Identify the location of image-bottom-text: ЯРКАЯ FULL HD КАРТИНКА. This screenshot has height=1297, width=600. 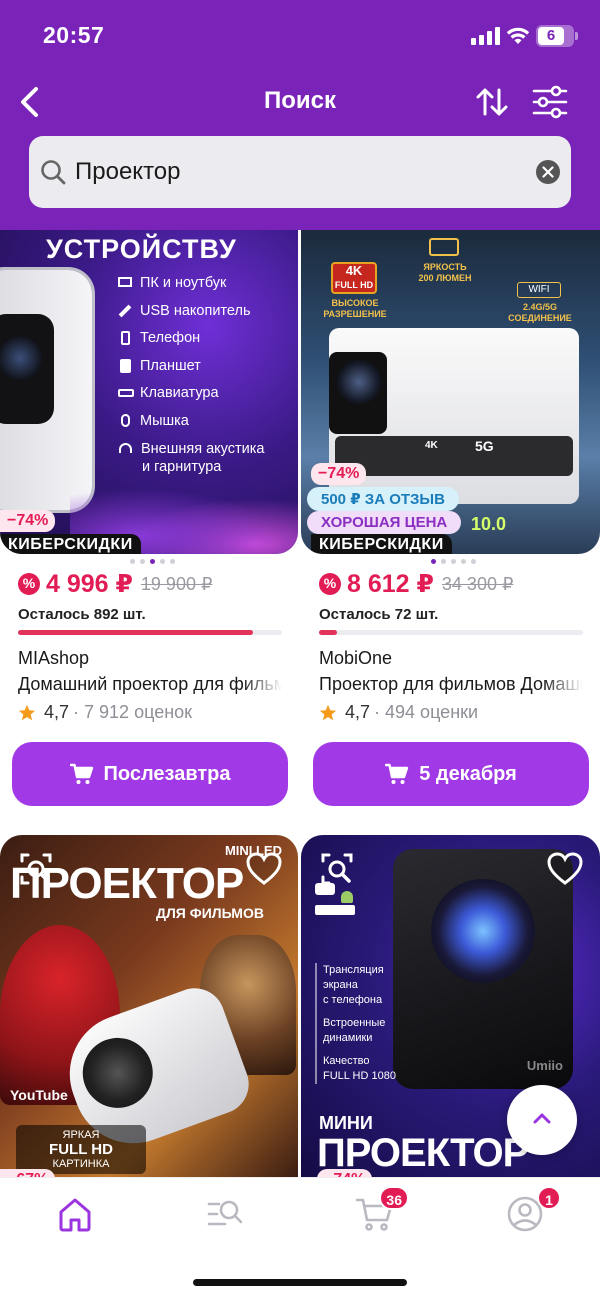
(81, 1149).